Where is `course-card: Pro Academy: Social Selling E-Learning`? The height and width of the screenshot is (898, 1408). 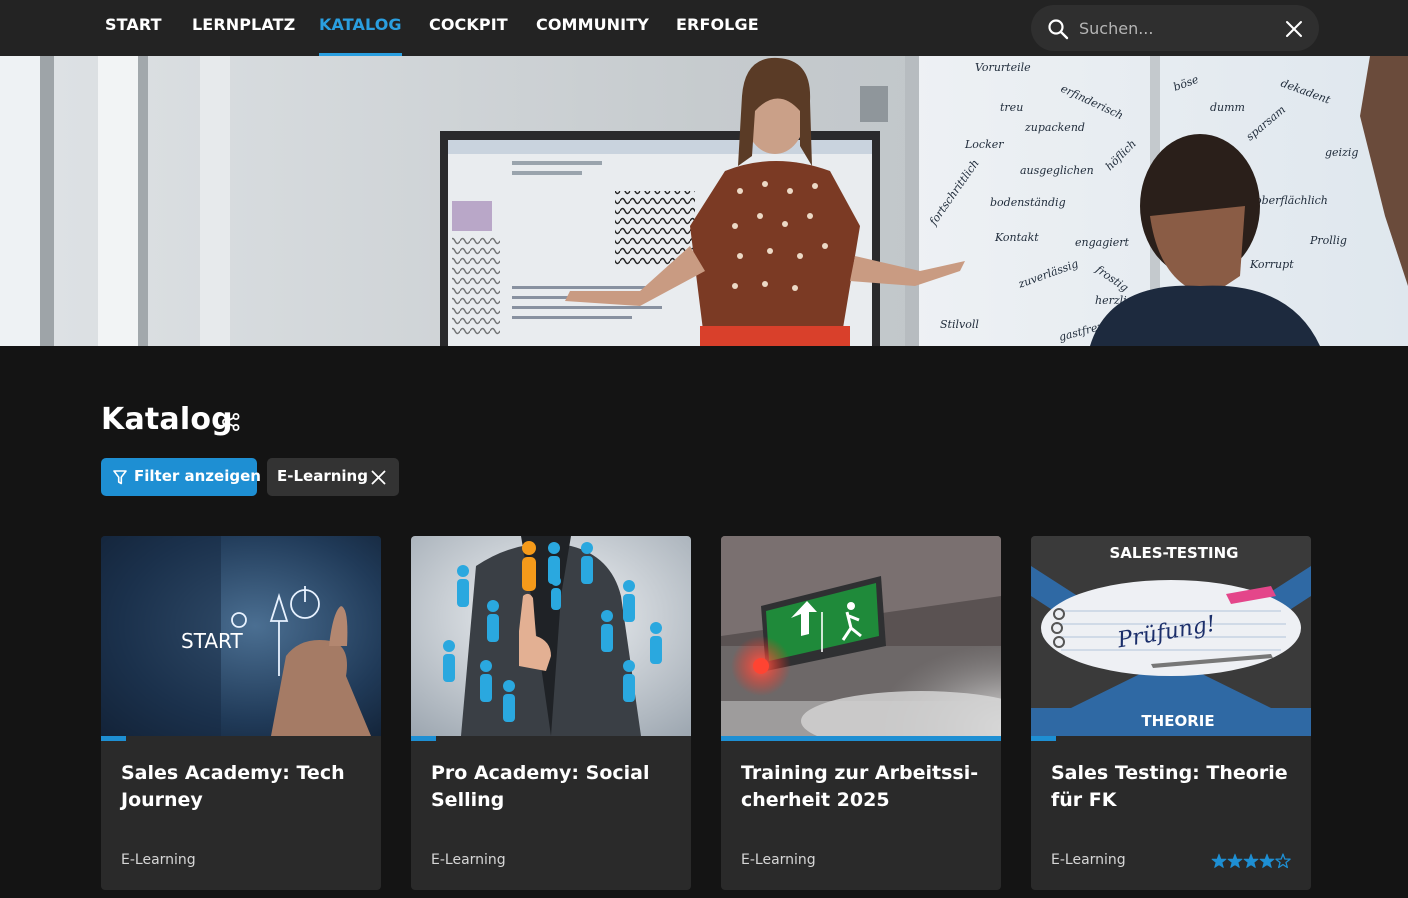
course-card: Pro Academy: Social Selling E-Learning is located at coordinates (551, 713).